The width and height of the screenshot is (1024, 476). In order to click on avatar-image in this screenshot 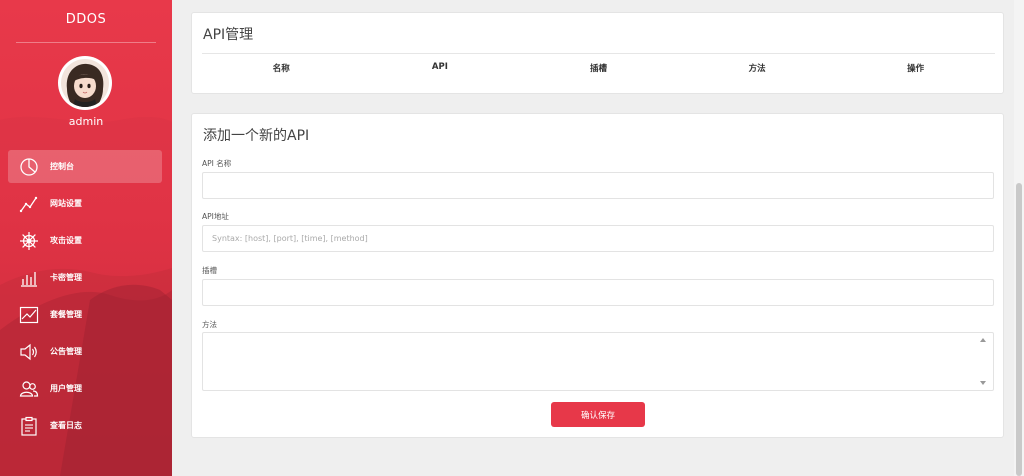, I will do `click(85, 83)`.